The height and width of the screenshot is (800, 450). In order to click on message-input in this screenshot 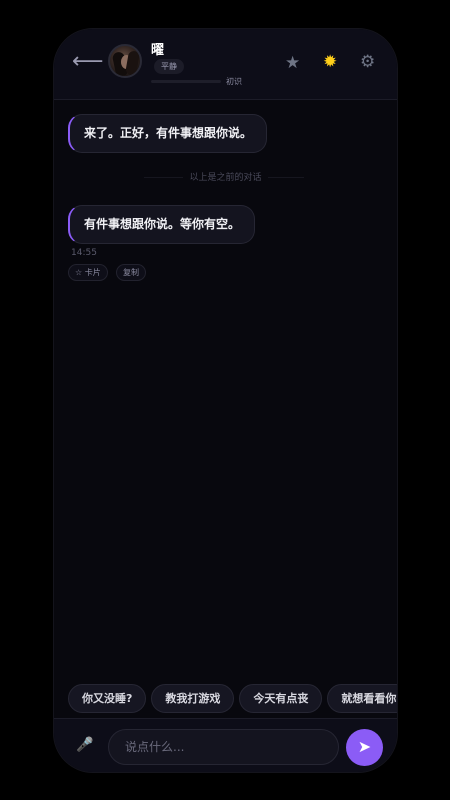, I will do `click(223, 747)`.